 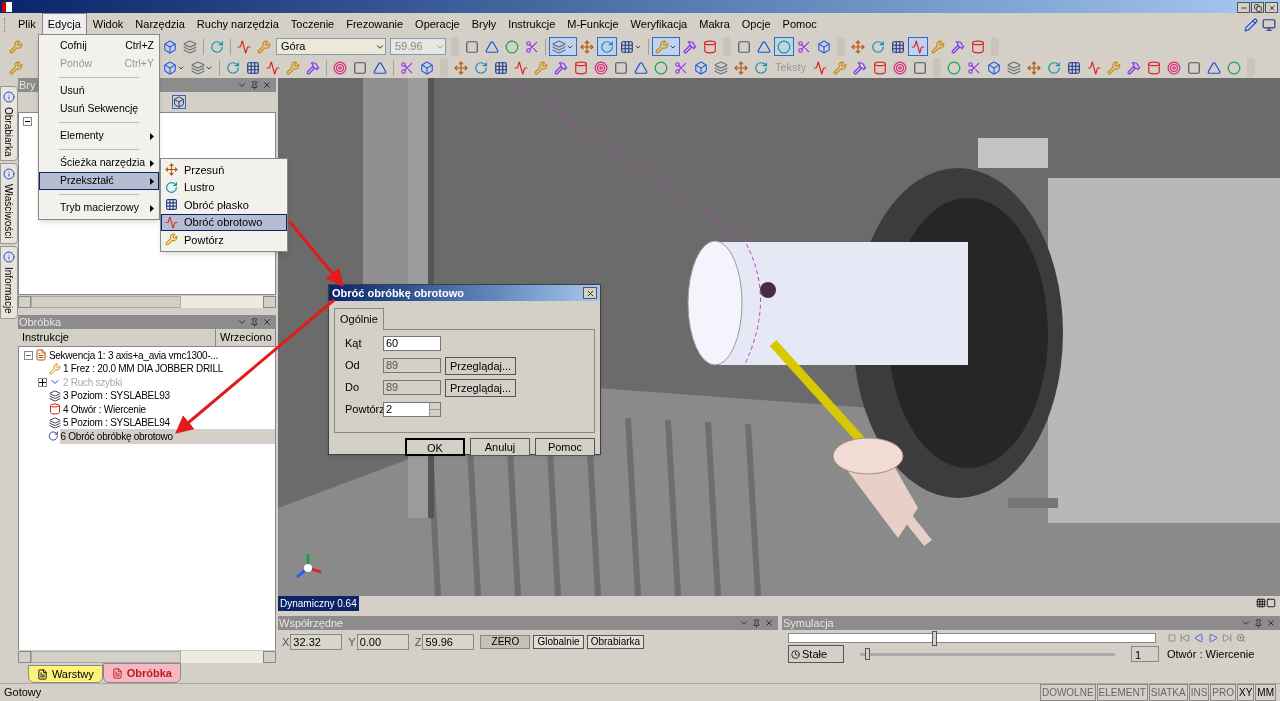 What do you see at coordinates (99, 46) in the screenshot?
I see `menu-entry: Cofnij Ctrl+Z` at bounding box center [99, 46].